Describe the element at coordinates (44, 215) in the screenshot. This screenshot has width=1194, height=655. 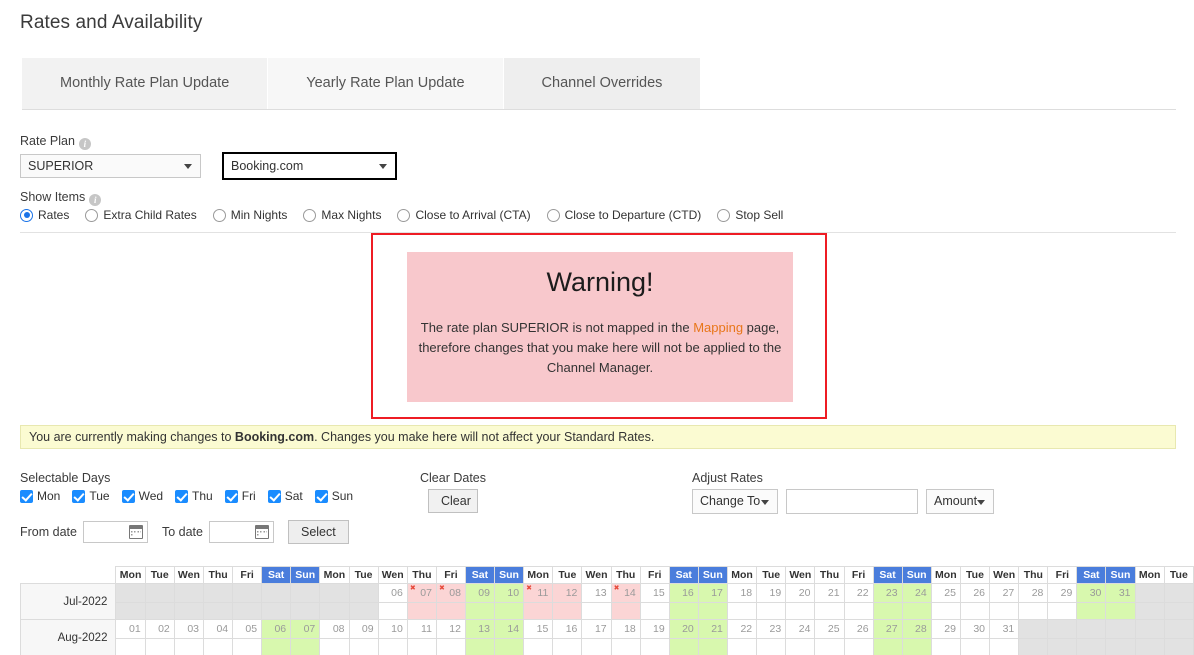
I see `radio-rates: Rates` at that location.